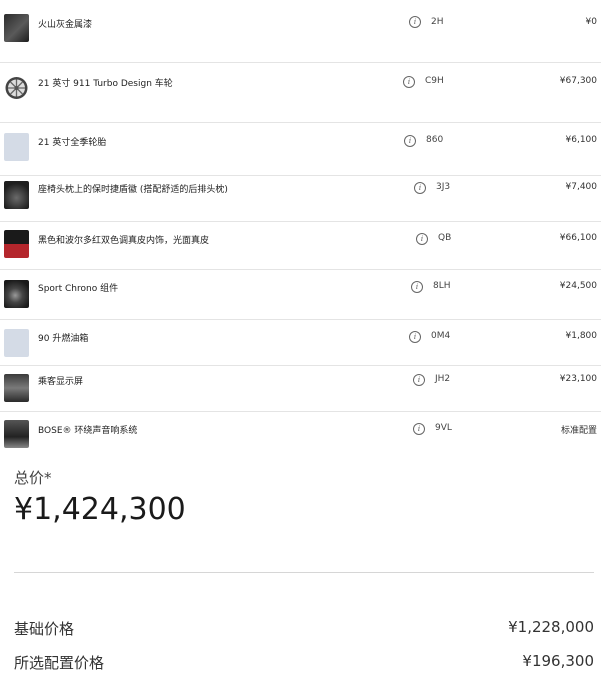 Image resolution: width=601 pixels, height=688 pixels. Describe the element at coordinates (63, 339) in the screenshot. I see `option-name: 90 升燃油箱` at that location.